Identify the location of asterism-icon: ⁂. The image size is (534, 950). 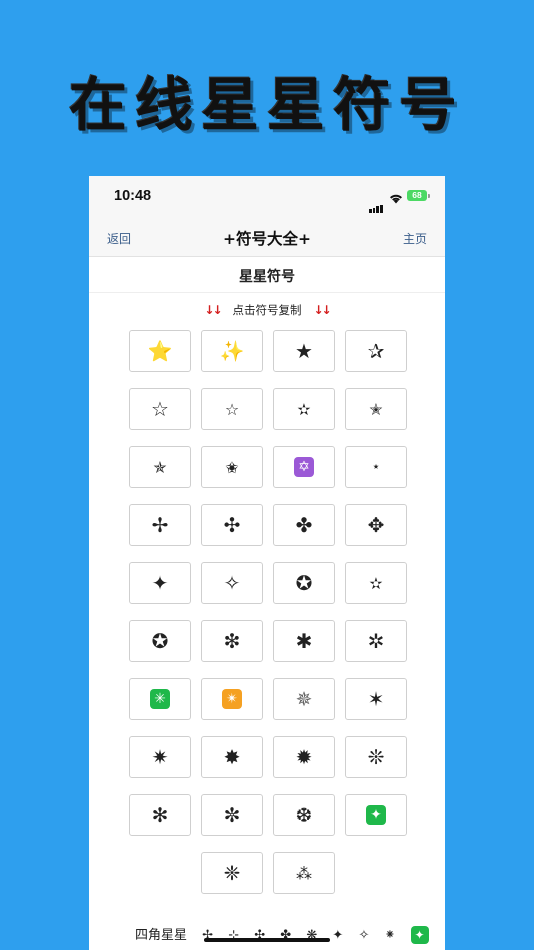
(304, 873).